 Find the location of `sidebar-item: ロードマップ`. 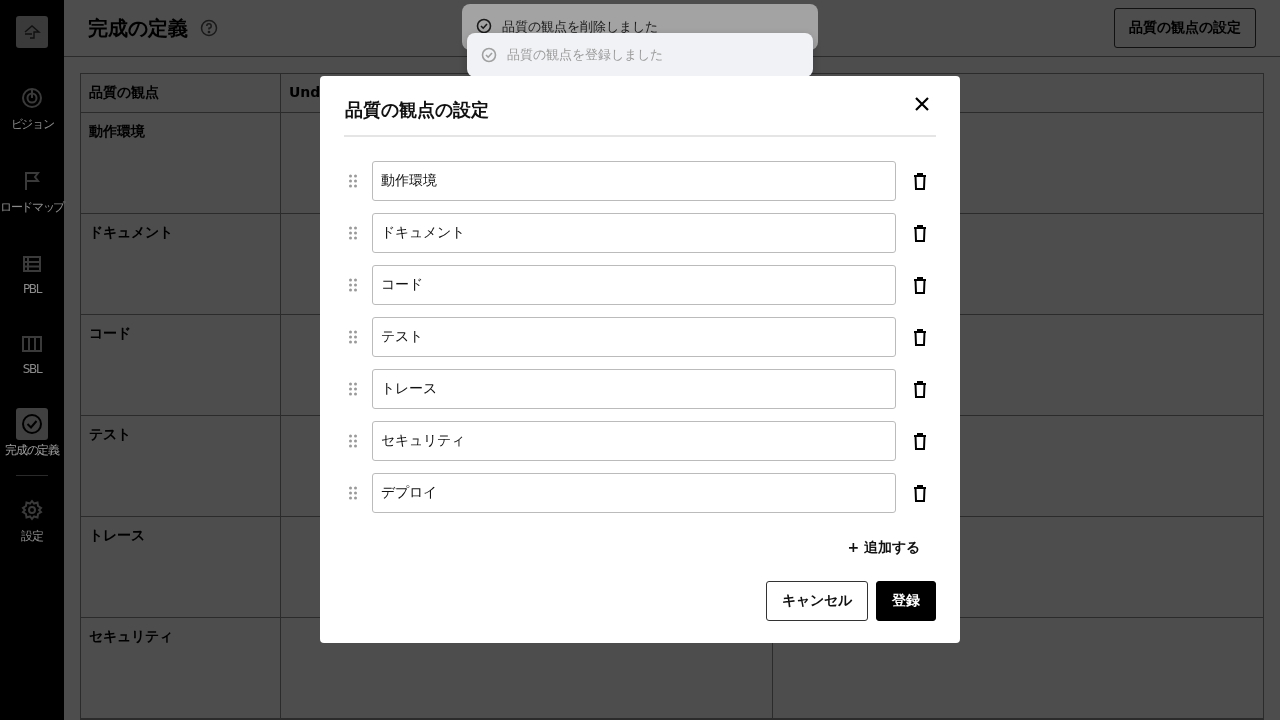

sidebar-item: ロードマップ is located at coordinates (32, 190).